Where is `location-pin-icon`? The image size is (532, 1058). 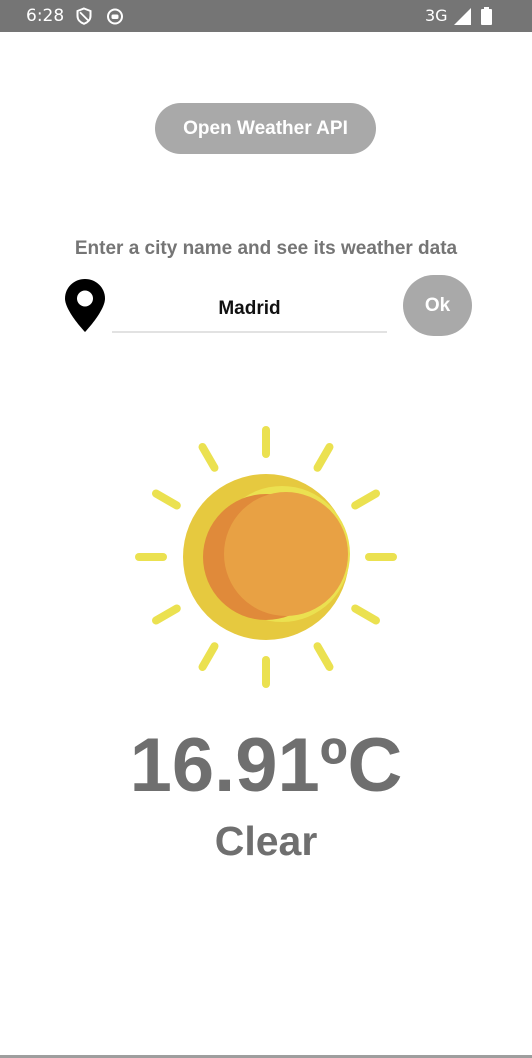 location-pin-icon is located at coordinates (85, 305).